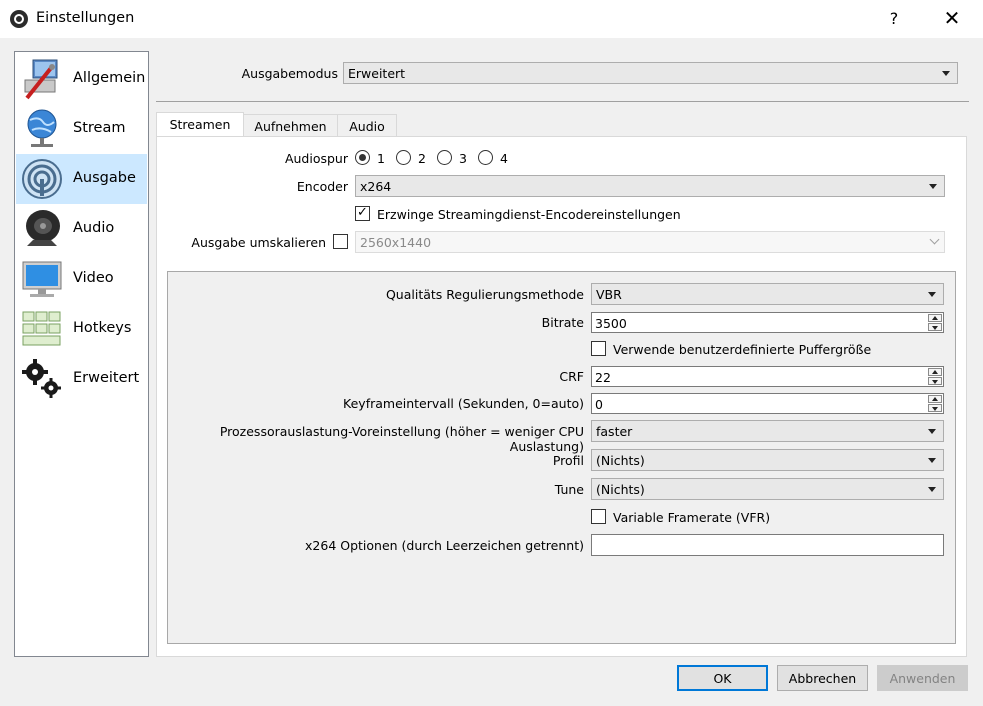  I want to click on encoder-select: x264, so click(650, 186).